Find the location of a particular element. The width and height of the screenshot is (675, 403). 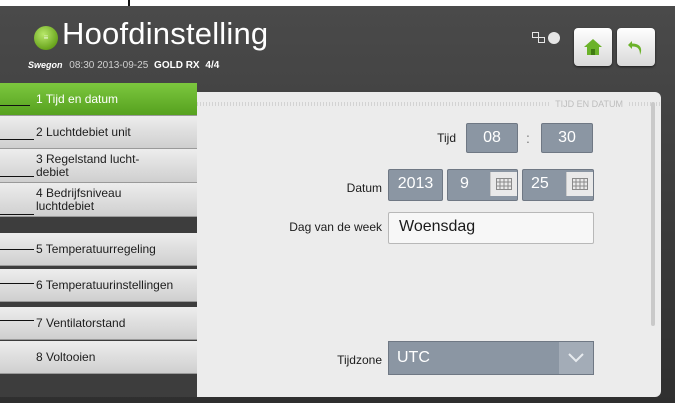

day-value: 25 is located at coordinates (540, 183).